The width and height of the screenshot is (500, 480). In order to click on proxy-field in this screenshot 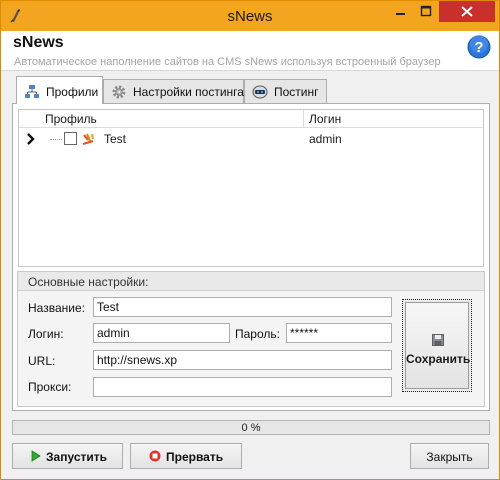, I will do `click(242, 387)`.